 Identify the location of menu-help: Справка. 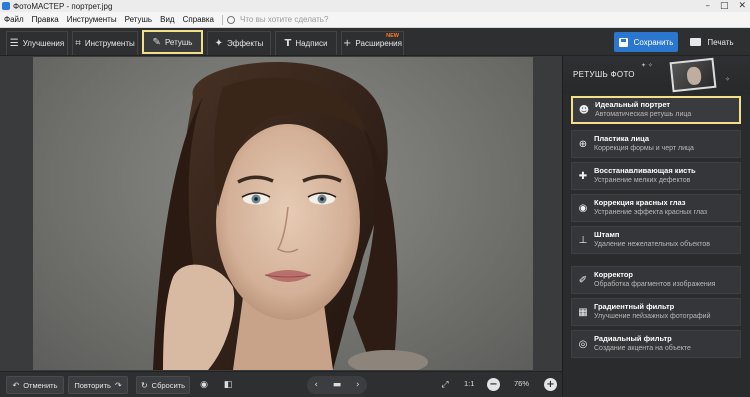
(198, 19).